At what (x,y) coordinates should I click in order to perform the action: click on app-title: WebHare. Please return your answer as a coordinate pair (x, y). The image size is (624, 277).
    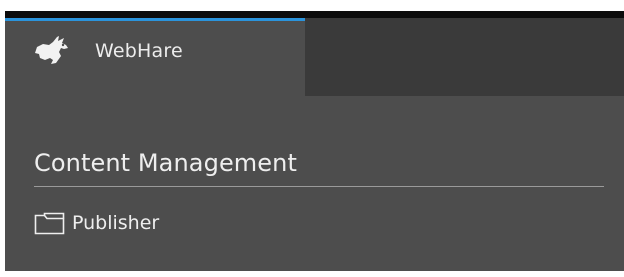
    Looking at the image, I should click on (139, 51).